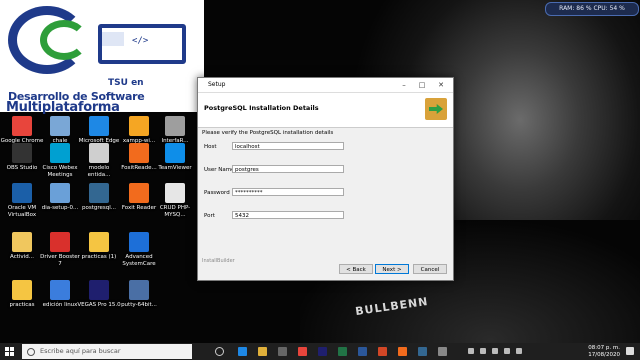 The height and width of the screenshot is (360, 640). I want to click on search-placeholder: Escribe aquí para buscar, so click(80, 351).